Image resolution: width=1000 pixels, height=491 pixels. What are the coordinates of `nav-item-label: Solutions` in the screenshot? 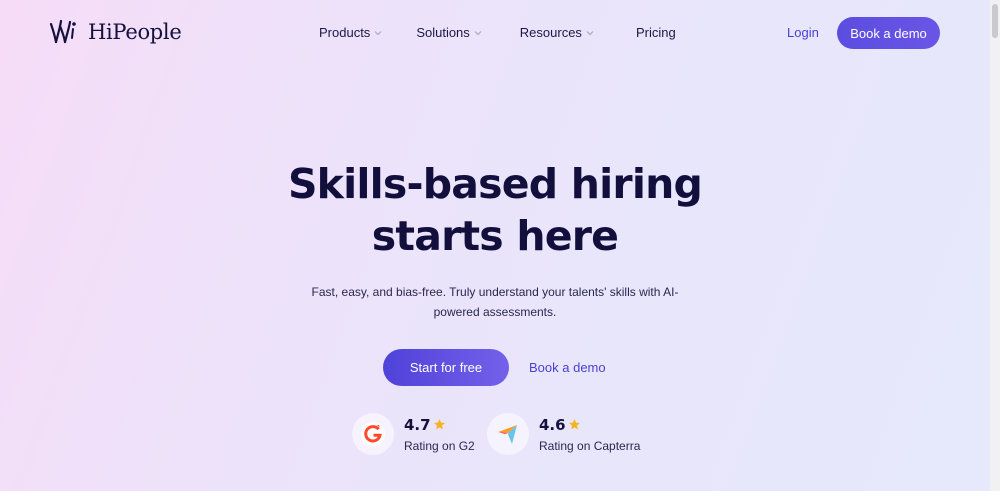 It's located at (443, 32).